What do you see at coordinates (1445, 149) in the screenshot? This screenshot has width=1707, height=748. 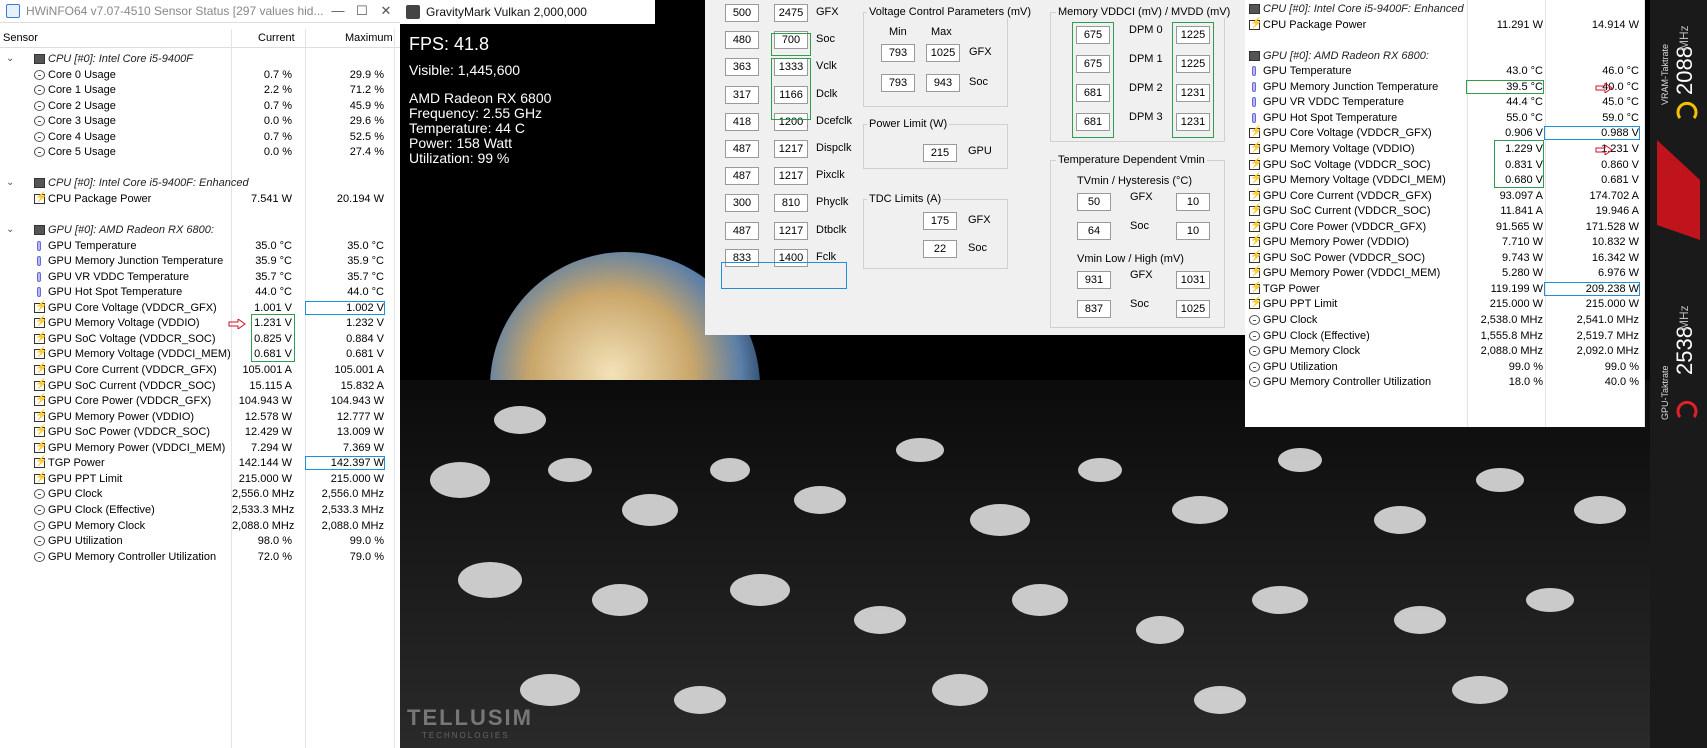 I see `table-row: GPU Memory Voltage (VDDIO)1.229 V1.231 V` at bounding box center [1445, 149].